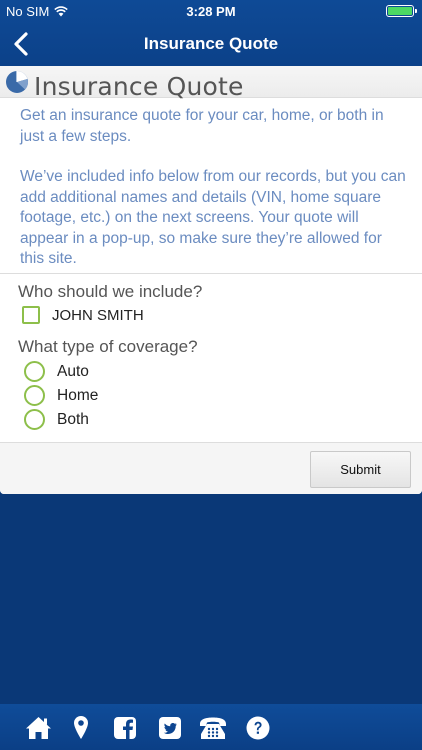 The height and width of the screenshot is (750, 422). I want to click on bottom-toolbar, so click(211, 727).